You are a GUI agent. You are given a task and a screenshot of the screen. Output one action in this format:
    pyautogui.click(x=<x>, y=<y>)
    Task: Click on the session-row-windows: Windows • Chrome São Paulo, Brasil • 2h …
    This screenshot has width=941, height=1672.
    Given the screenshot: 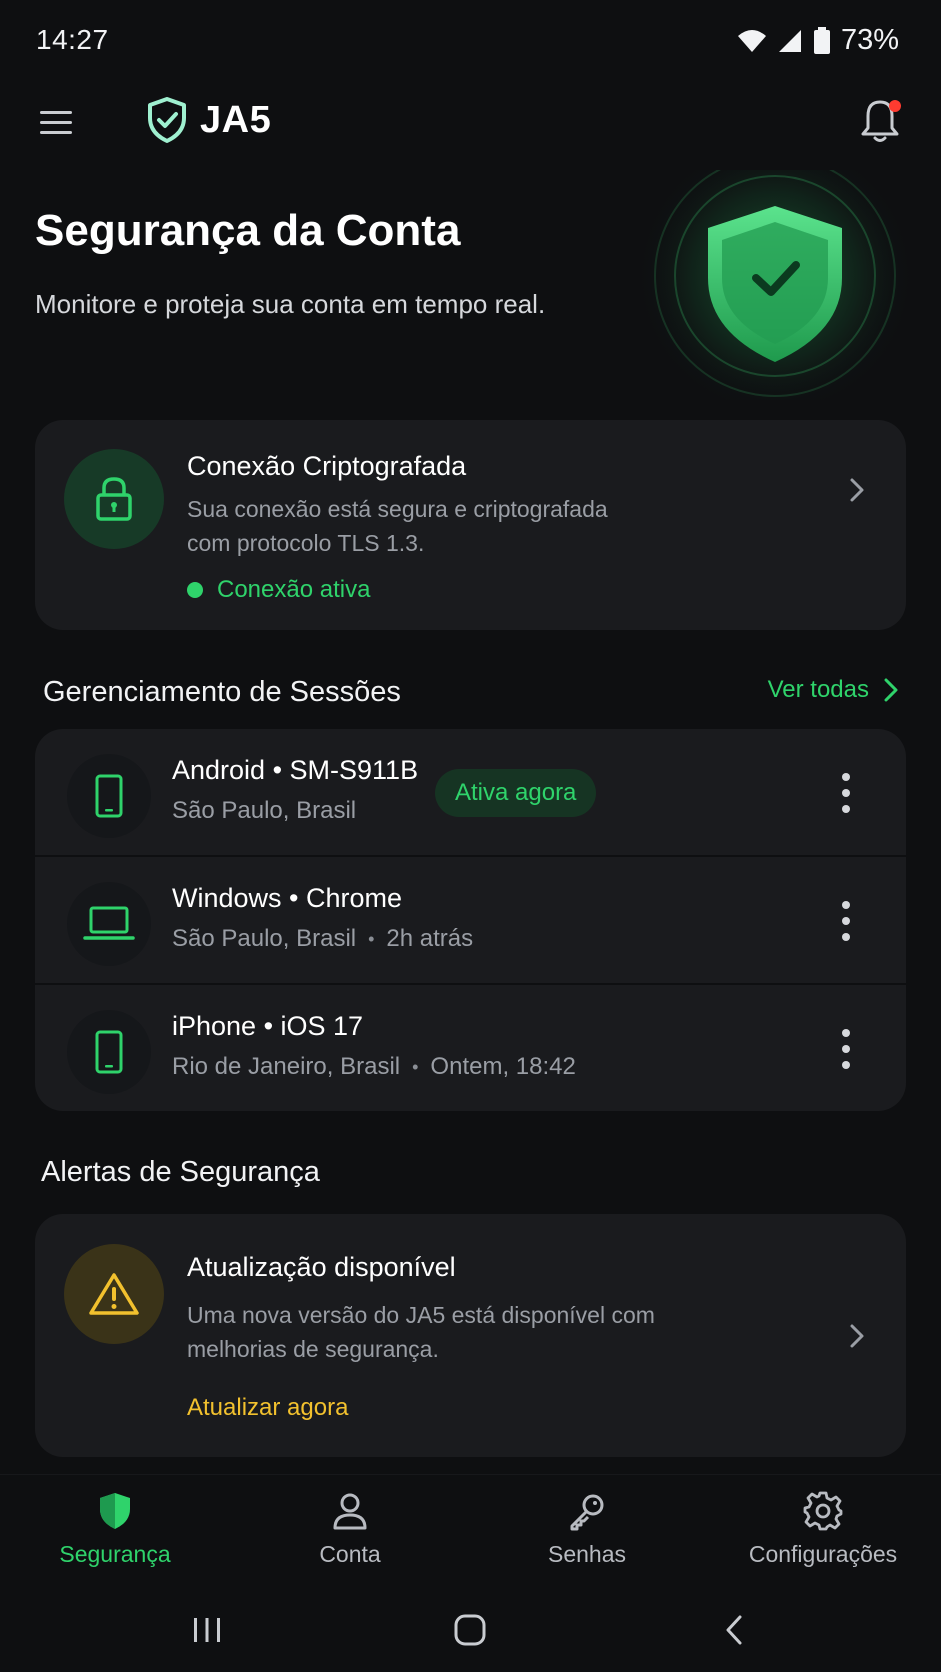 What is the action you would take?
    pyautogui.click(x=470, y=920)
    